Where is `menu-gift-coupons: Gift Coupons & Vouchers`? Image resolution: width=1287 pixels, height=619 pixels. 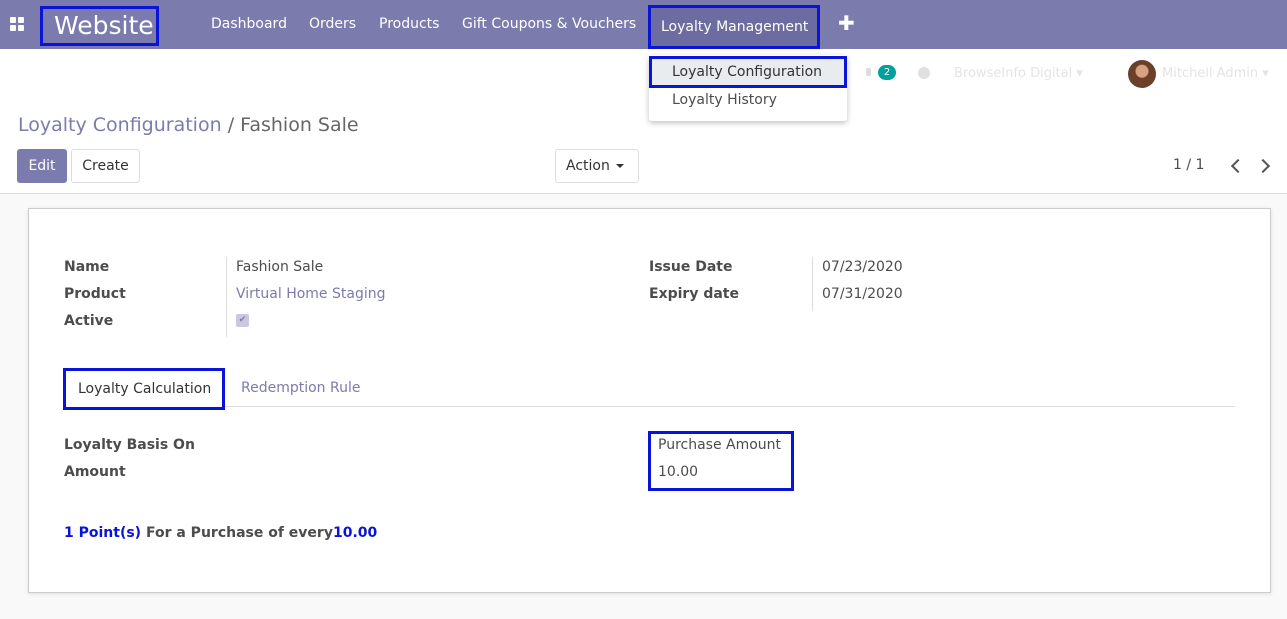 menu-gift-coupons: Gift Coupons & Vouchers is located at coordinates (549, 24).